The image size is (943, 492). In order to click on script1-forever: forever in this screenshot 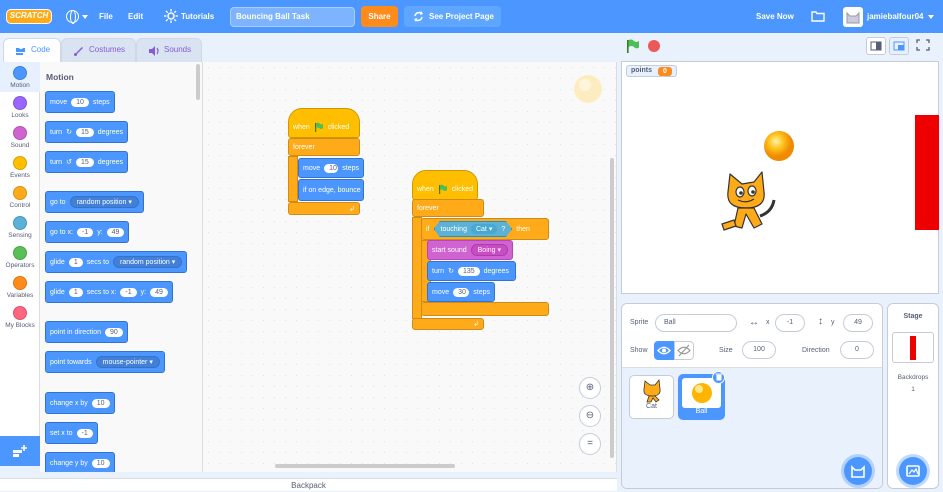, I will do `click(324, 147)`.